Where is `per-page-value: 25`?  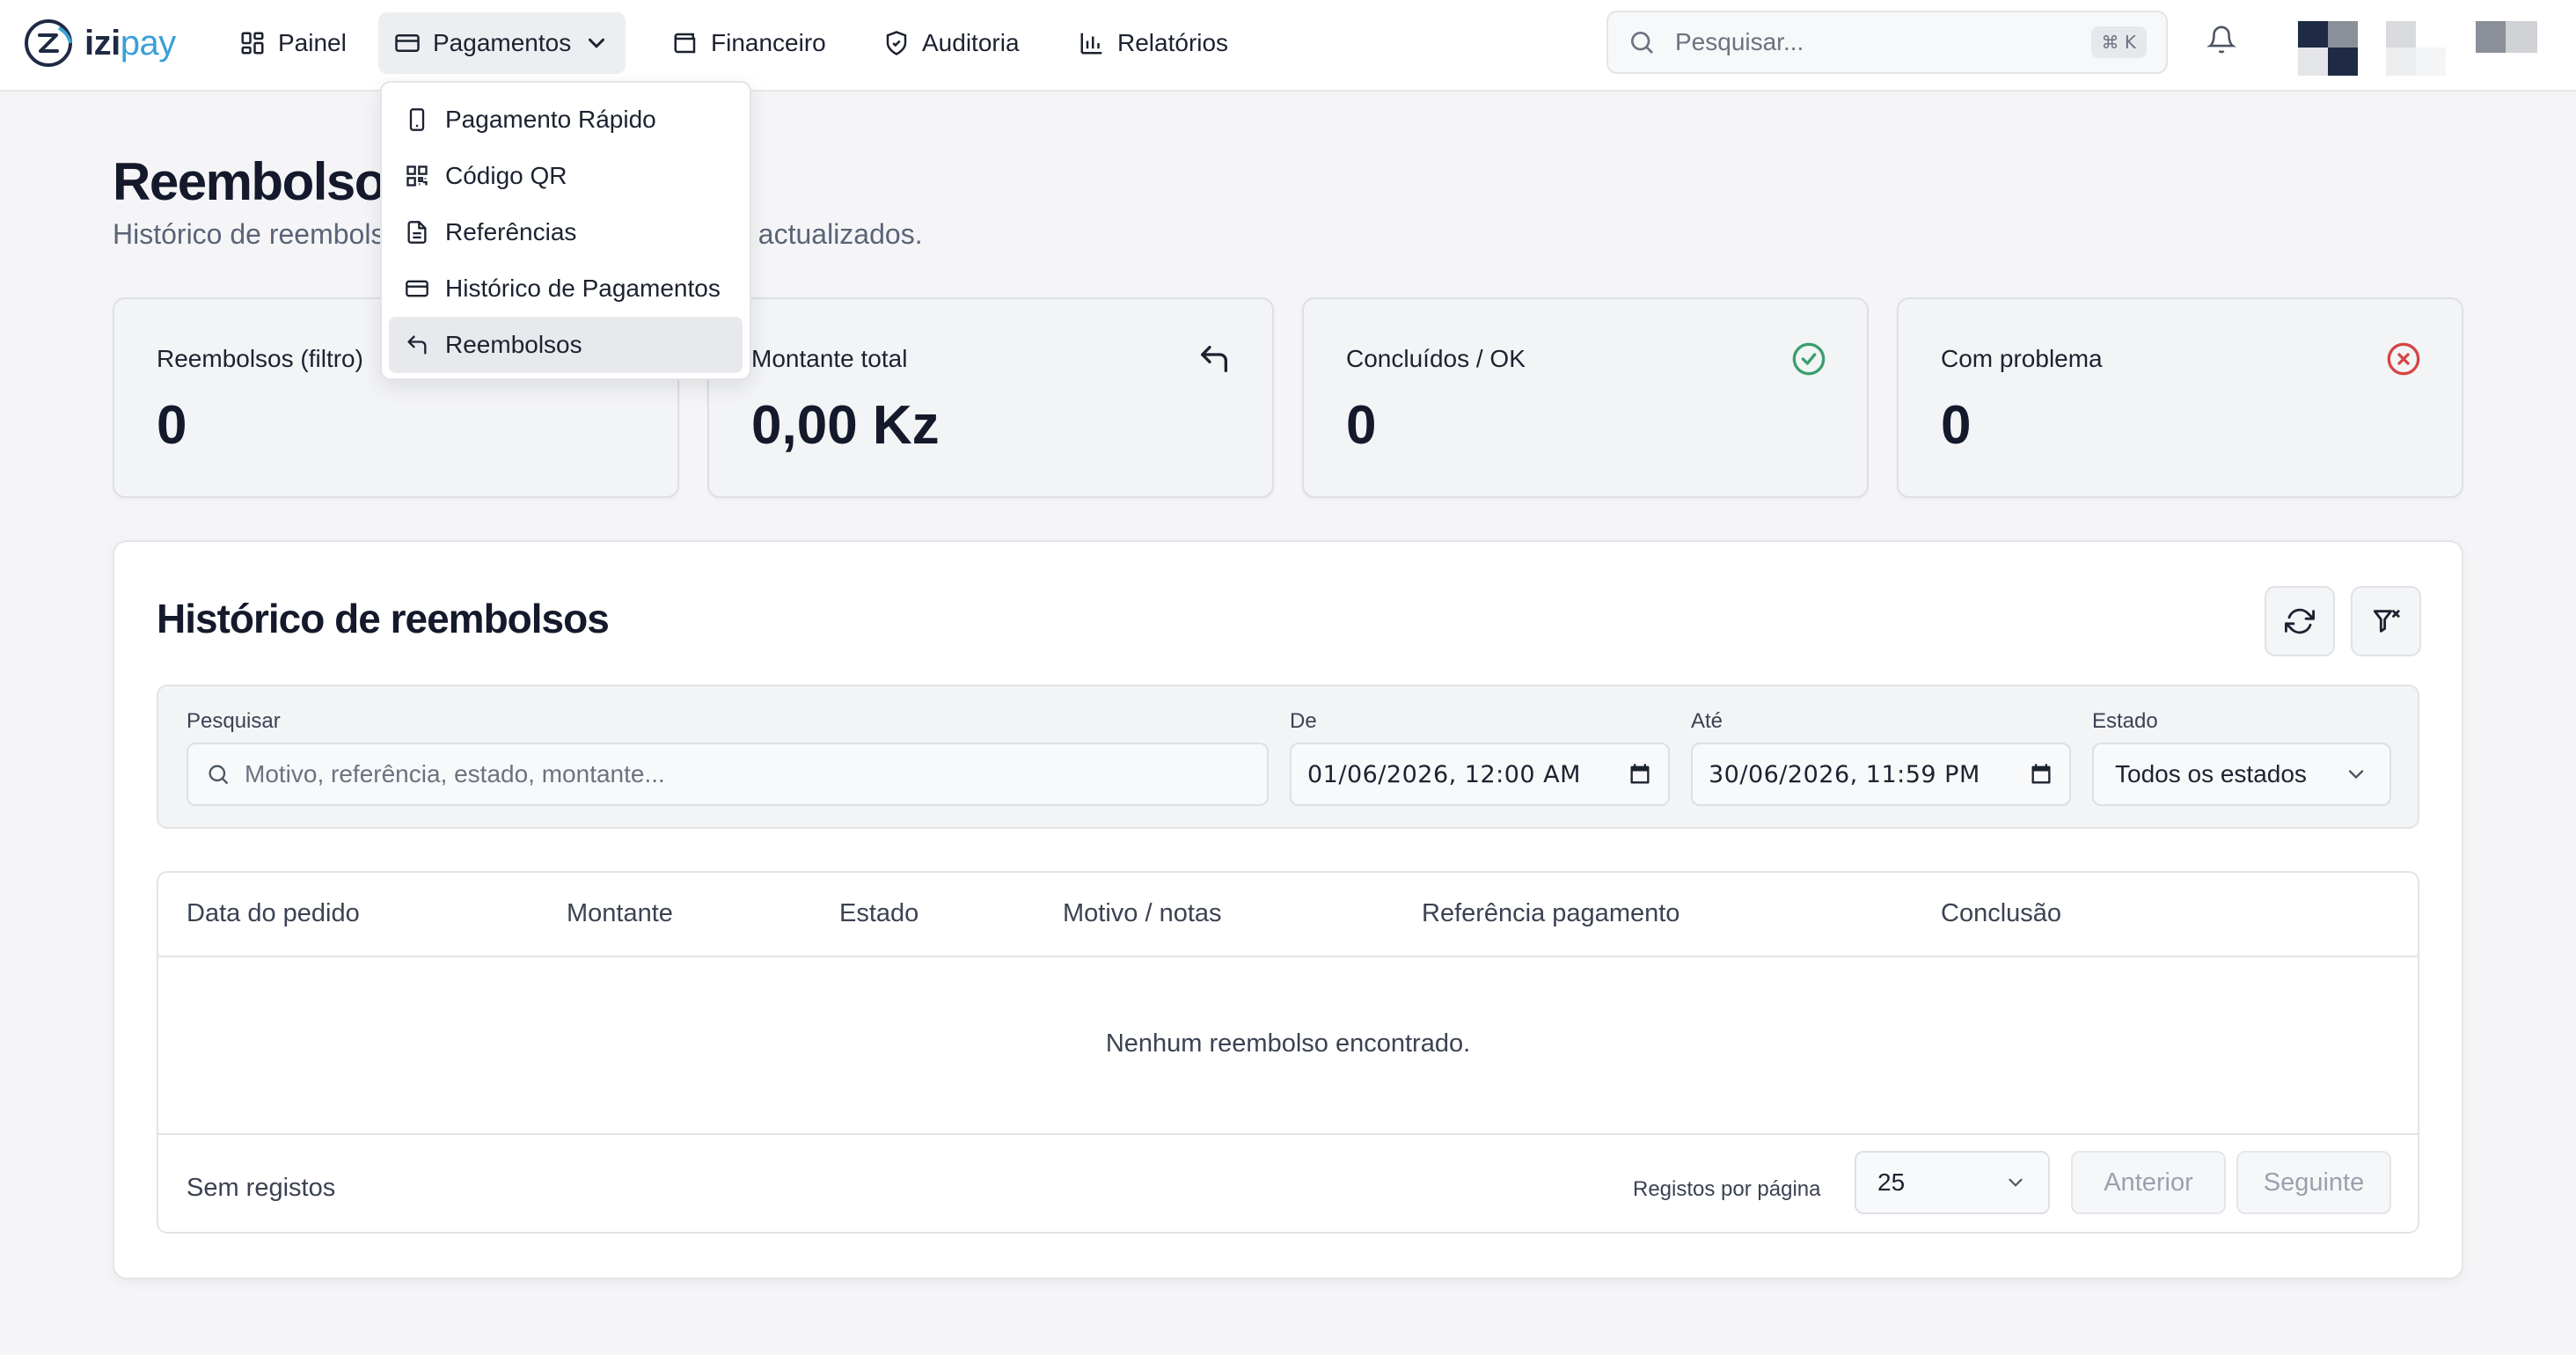 per-page-value: 25 is located at coordinates (1891, 1182).